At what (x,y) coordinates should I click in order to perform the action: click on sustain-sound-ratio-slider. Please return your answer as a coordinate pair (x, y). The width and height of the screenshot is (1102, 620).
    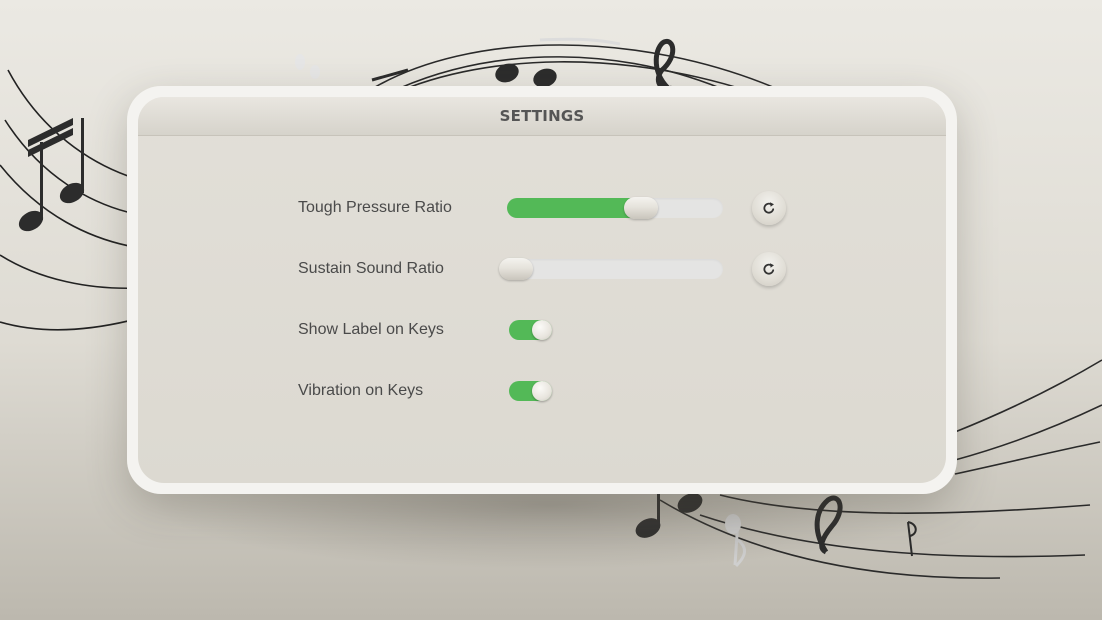
    Looking at the image, I should click on (611, 269).